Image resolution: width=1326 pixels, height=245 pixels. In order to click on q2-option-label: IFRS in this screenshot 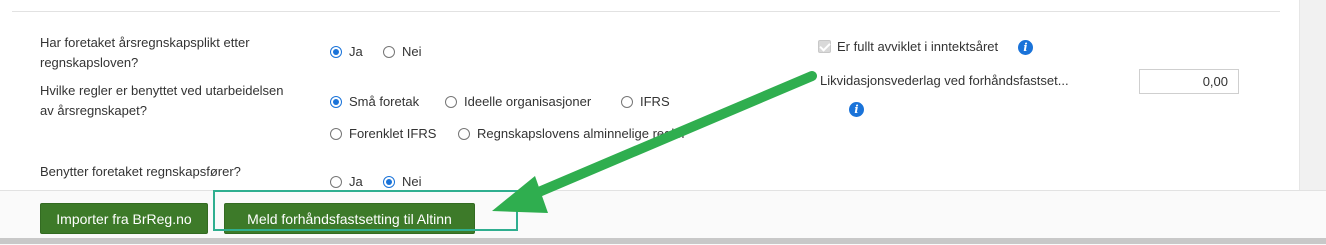, I will do `click(655, 101)`.